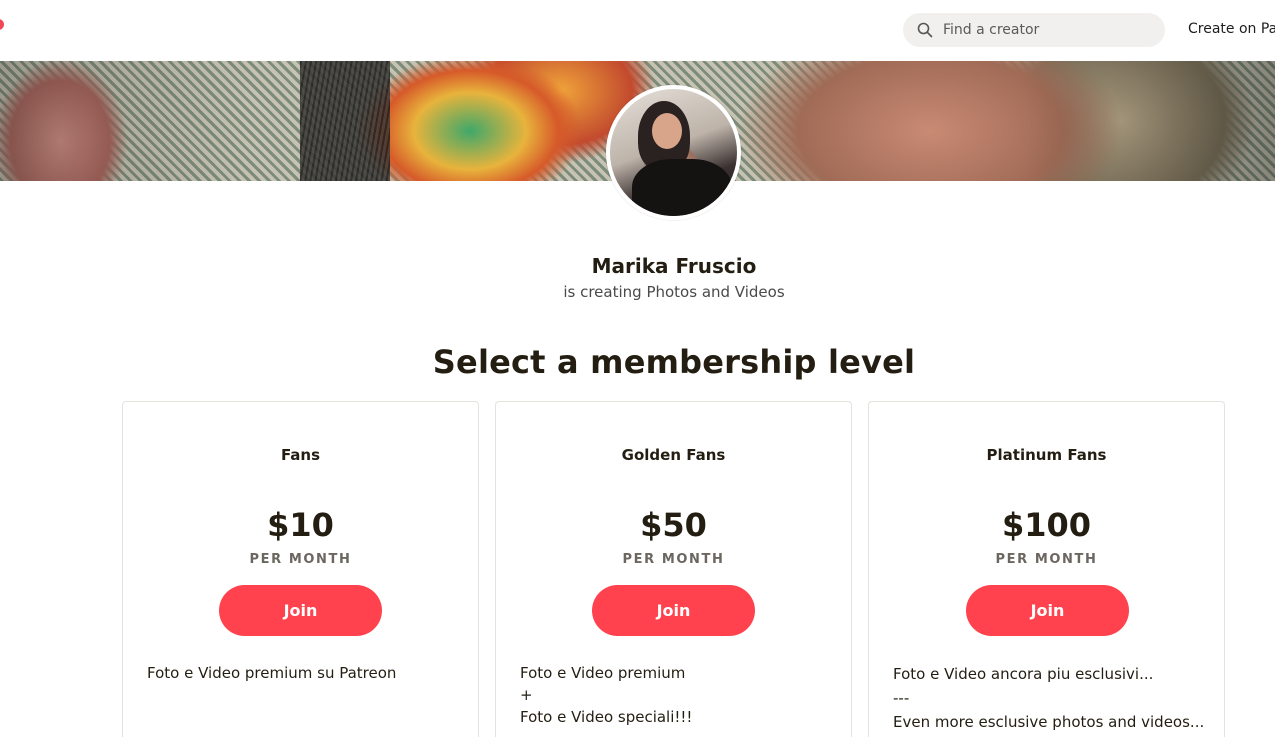 The height and width of the screenshot is (737, 1275). Describe the element at coordinates (673, 152) in the screenshot. I see `creator-avatar` at that location.